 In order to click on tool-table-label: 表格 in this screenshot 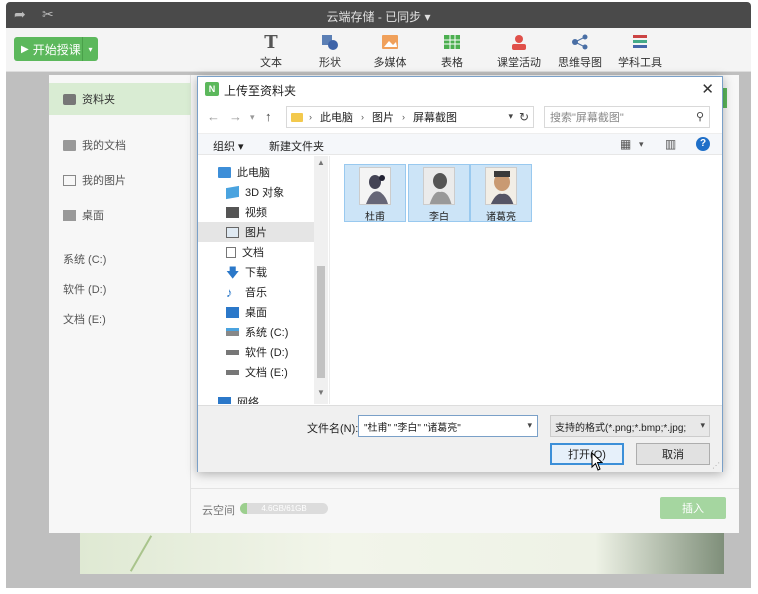, I will do `click(452, 63)`.